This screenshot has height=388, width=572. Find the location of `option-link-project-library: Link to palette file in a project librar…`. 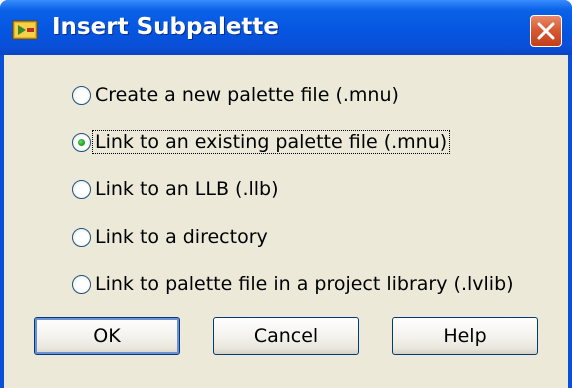

option-link-project-library: Link to palette file in a project librar… is located at coordinates (307, 283).